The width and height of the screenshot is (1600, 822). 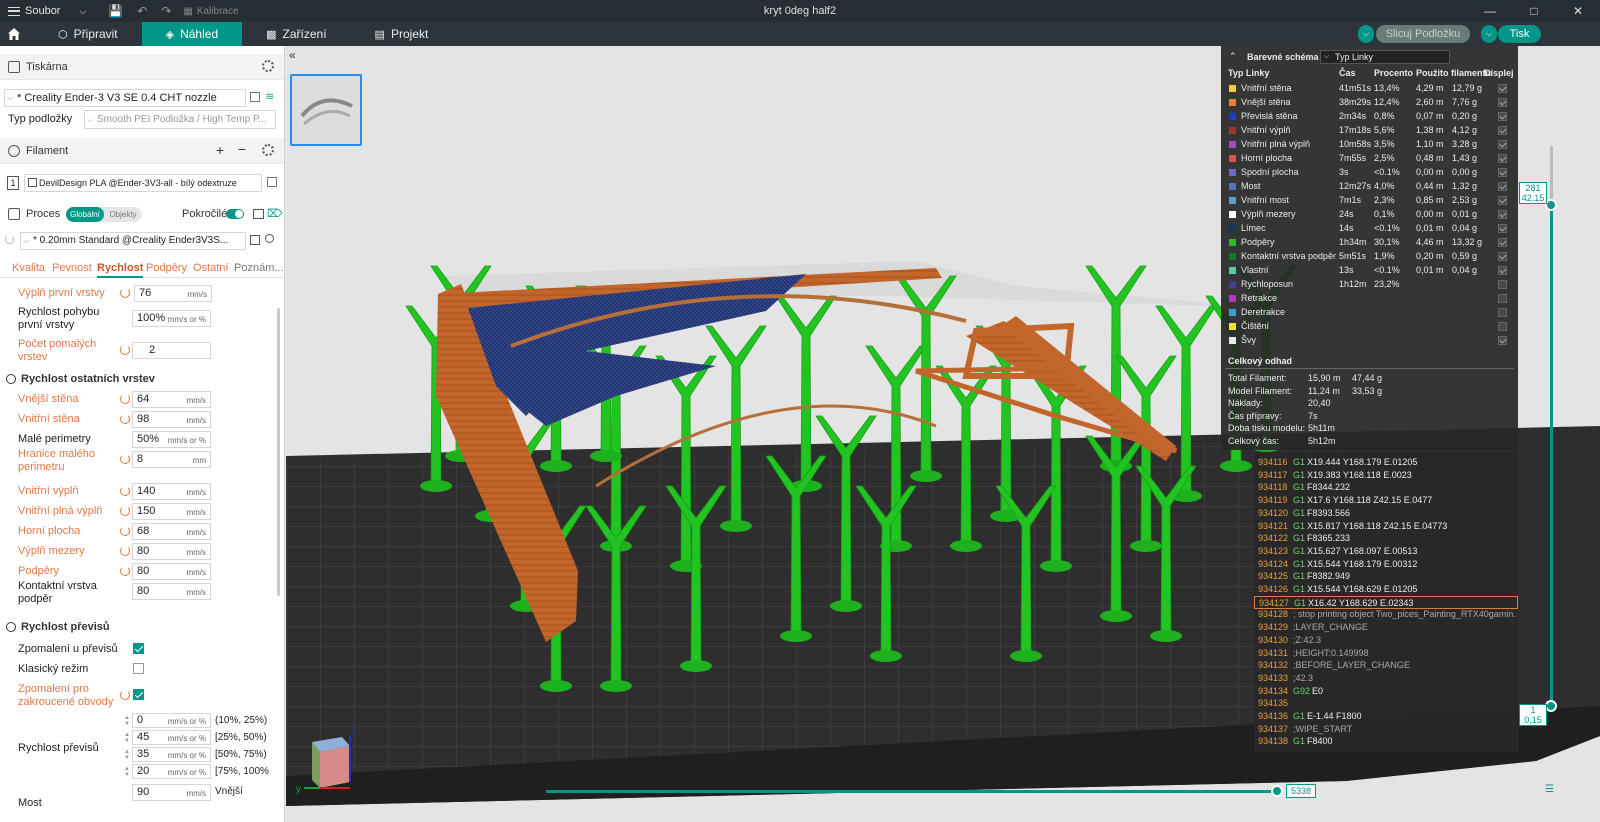 What do you see at coordinates (1386, 691) in the screenshot?
I see `gcode-line: 934134 G92 E0` at bounding box center [1386, 691].